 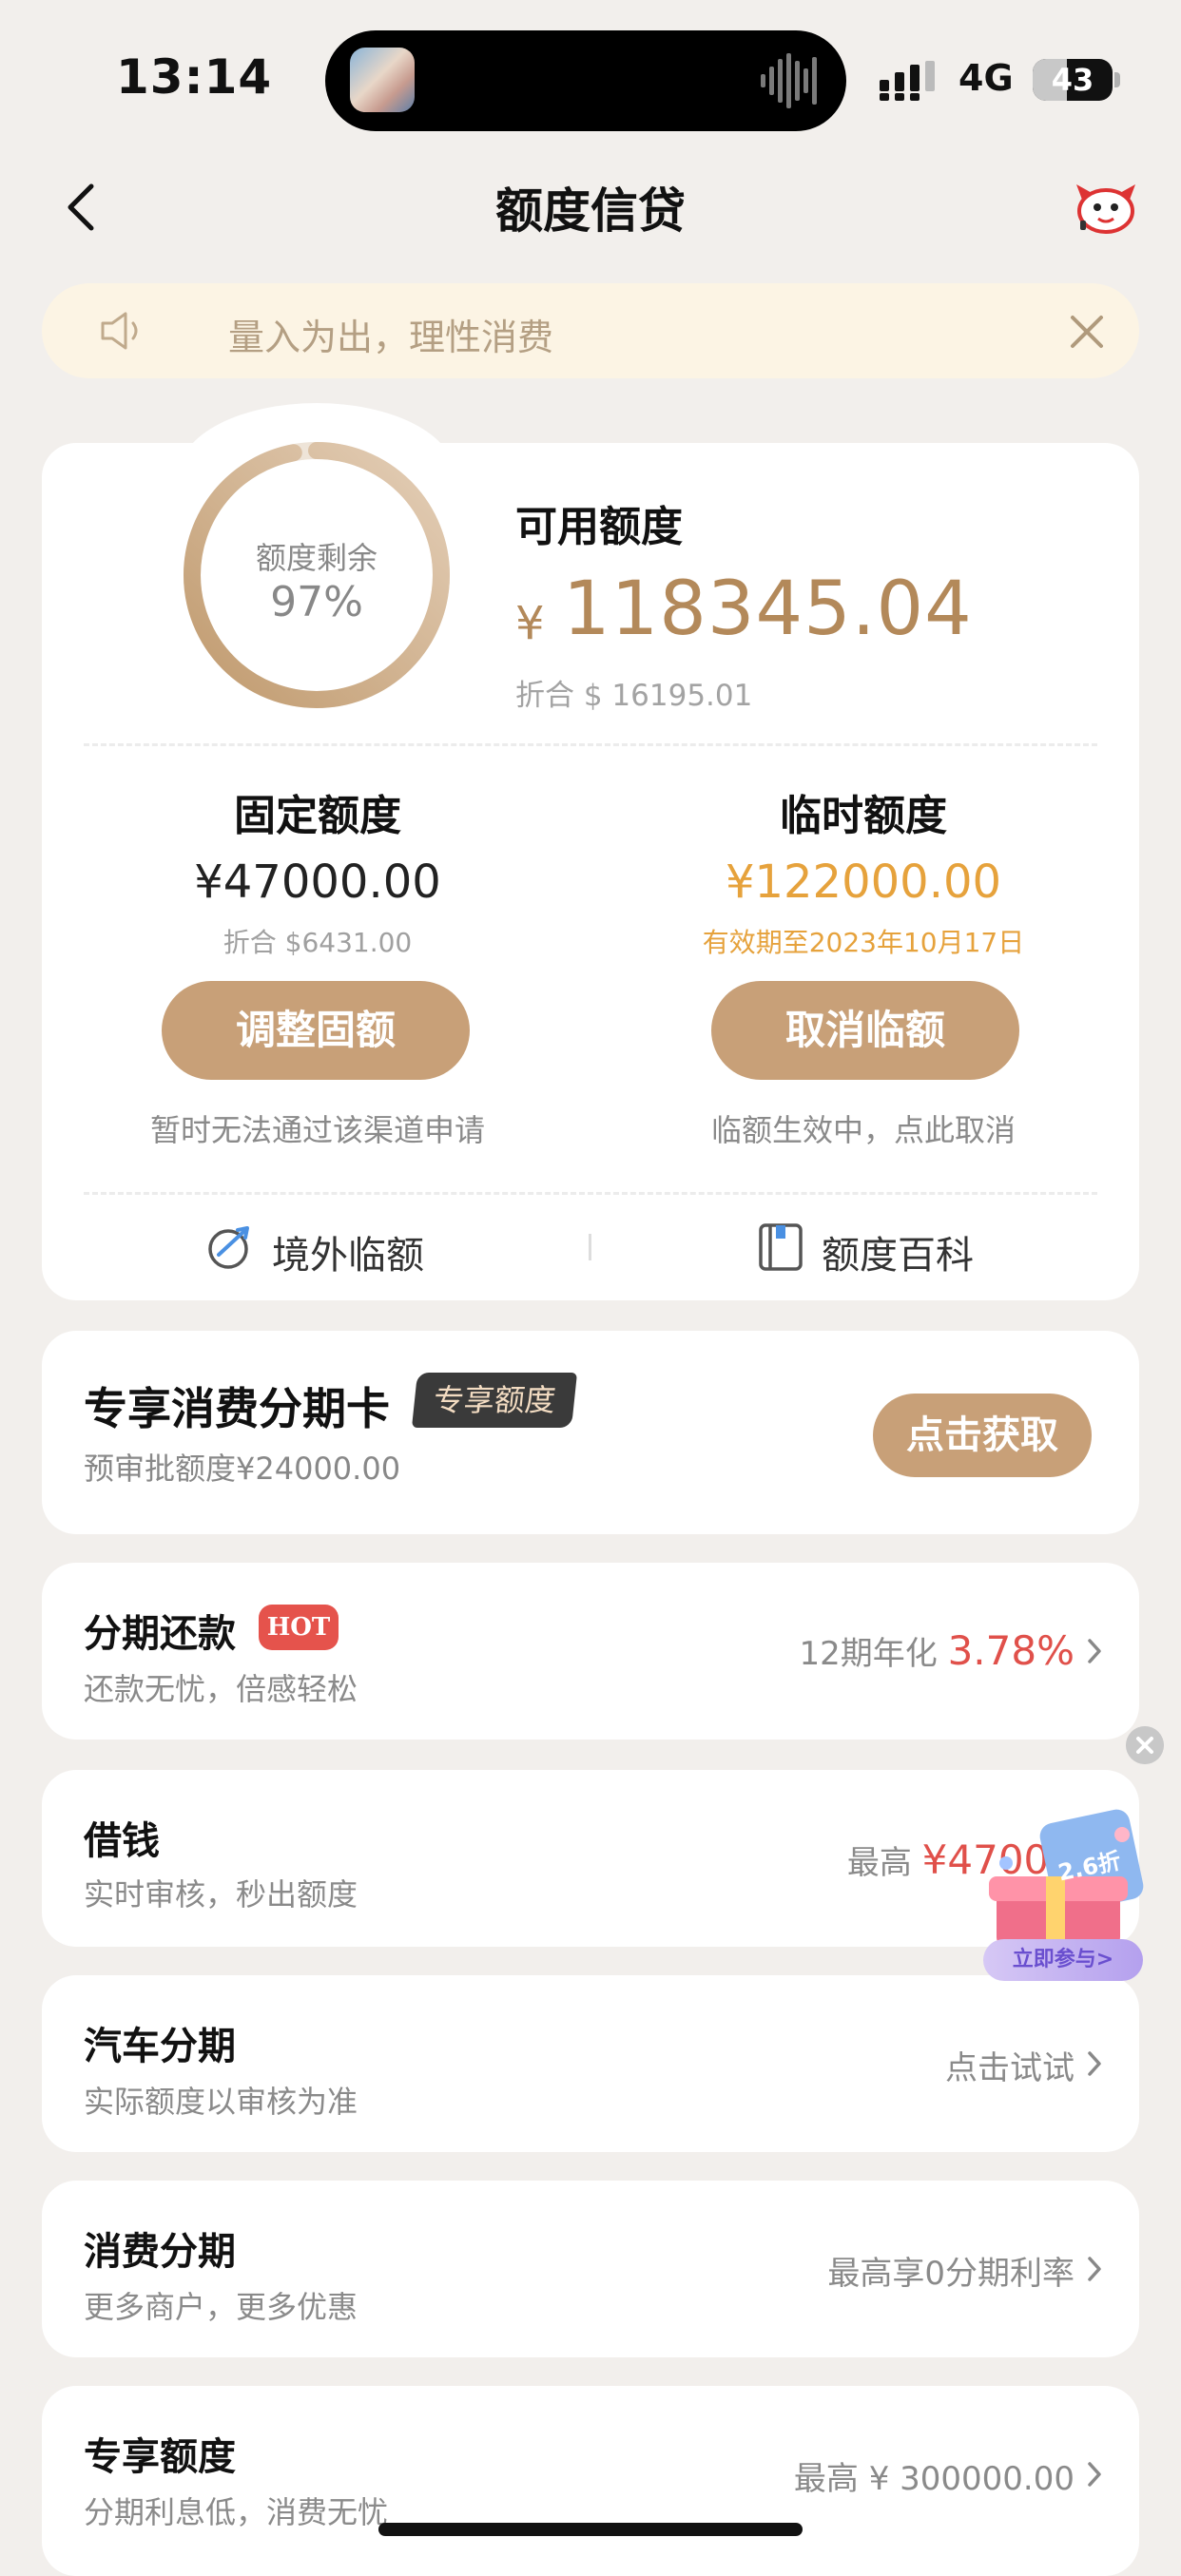 What do you see at coordinates (242, 1469) in the screenshot?
I see `promo-preapproved: 预审批额度¥24000.00` at bounding box center [242, 1469].